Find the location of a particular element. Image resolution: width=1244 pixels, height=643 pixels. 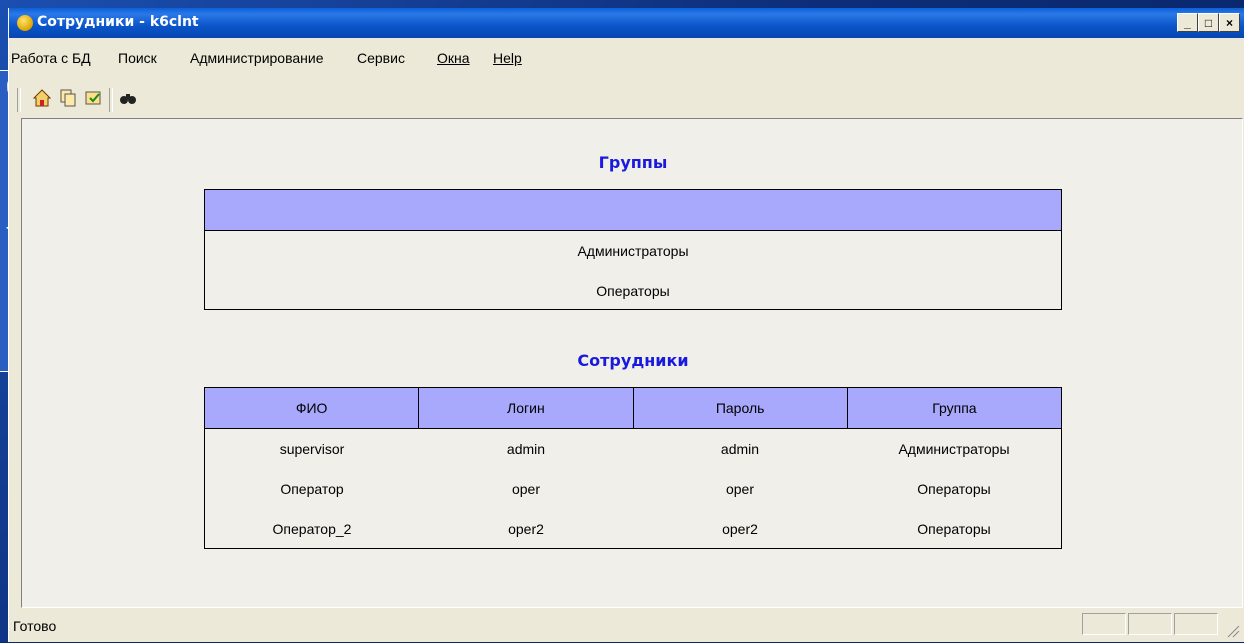

checklist-icon is located at coordinates (94, 99).